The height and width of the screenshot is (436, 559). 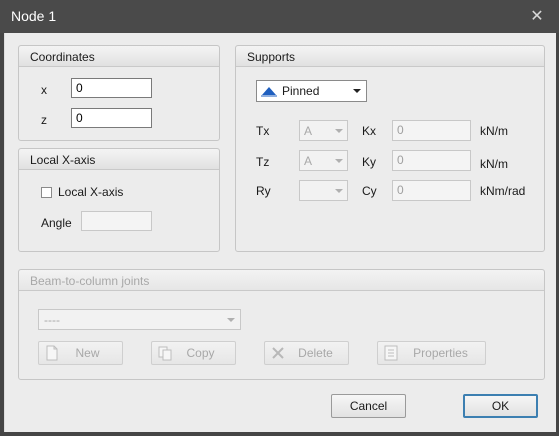 What do you see at coordinates (440, 353) in the screenshot?
I see `properties-button-label: Properties` at bounding box center [440, 353].